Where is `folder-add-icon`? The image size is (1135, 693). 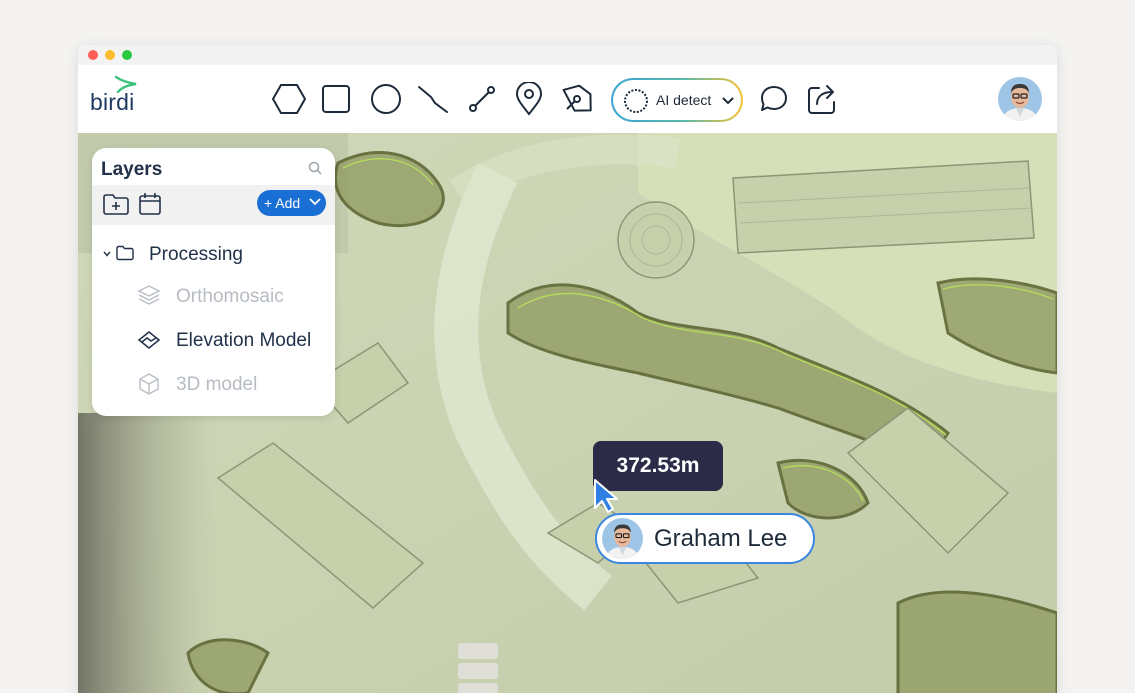
folder-add-icon is located at coordinates (116, 204).